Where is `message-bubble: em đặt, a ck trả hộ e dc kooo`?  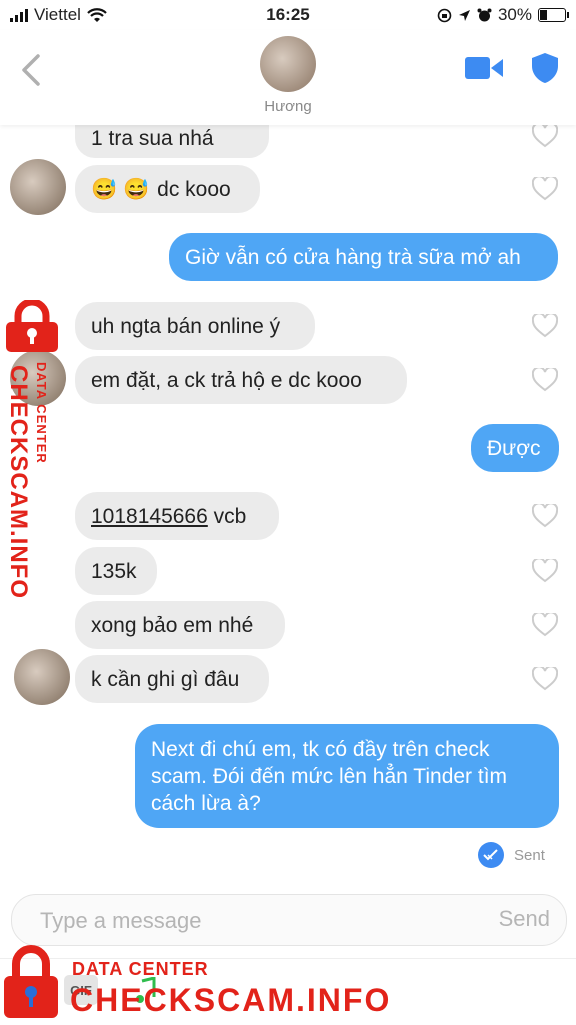
message-bubble: em đặt, a ck trả hộ e dc kooo is located at coordinates (241, 380).